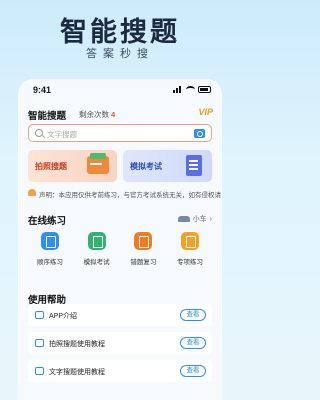  I want to click on photo-search-label: 拍照搜题, so click(51, 166).